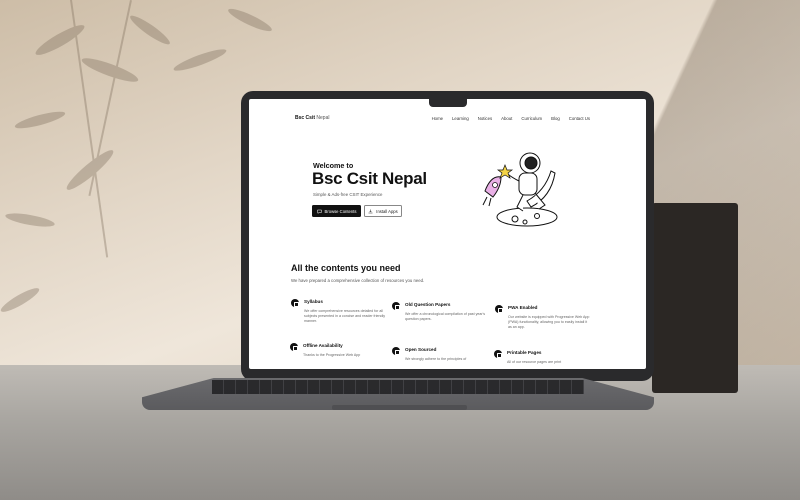 The image size is (800, 500). I want to click on browse-contents-button: Browse Contents, so click(336, 211).